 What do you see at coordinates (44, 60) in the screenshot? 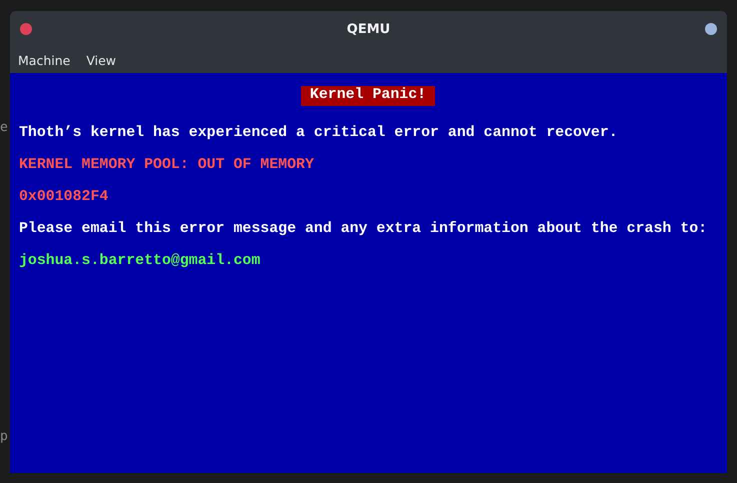
I see `menu-item: Machine` at bounding box center [44, 60].